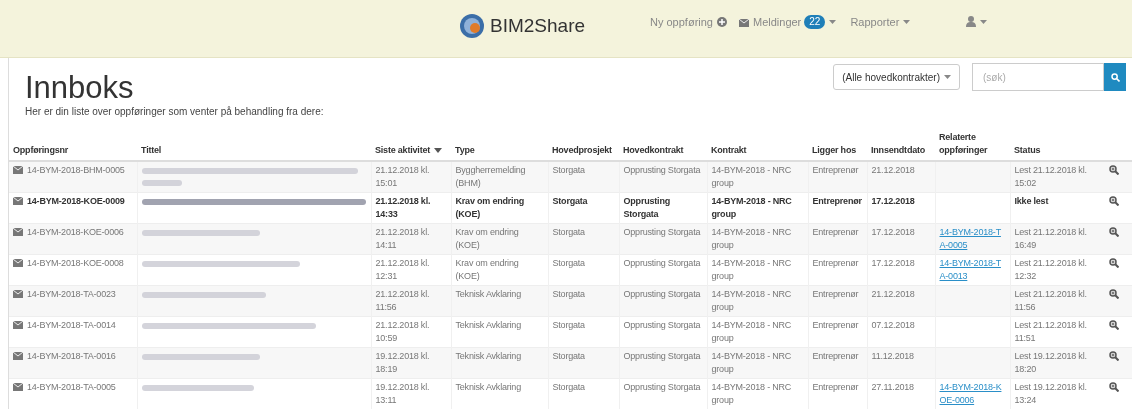 The height and width of the screenshot is (417, 1132). Describe the element at coordinates (73, 170) in the screenshot. I see `entry-number: 14-BYM-2018-BHM-0005` at that location.